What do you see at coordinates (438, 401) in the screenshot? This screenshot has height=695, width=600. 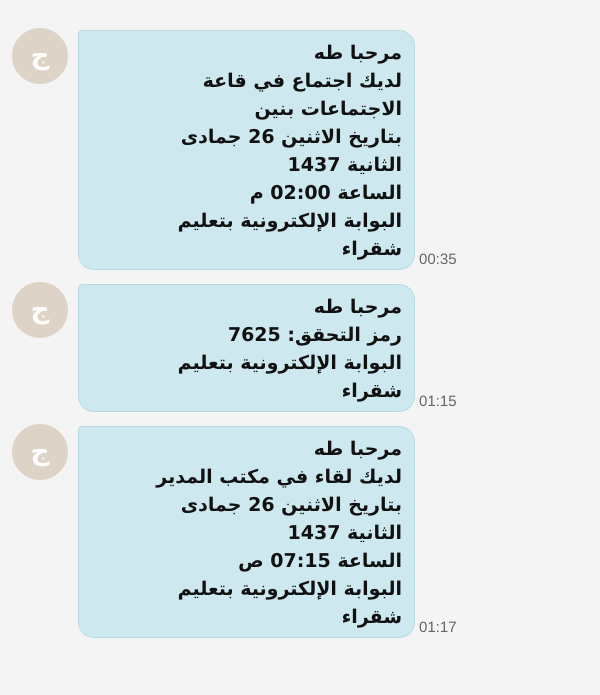 I see `message-time: 01:15` at bounding box center [438, 401].